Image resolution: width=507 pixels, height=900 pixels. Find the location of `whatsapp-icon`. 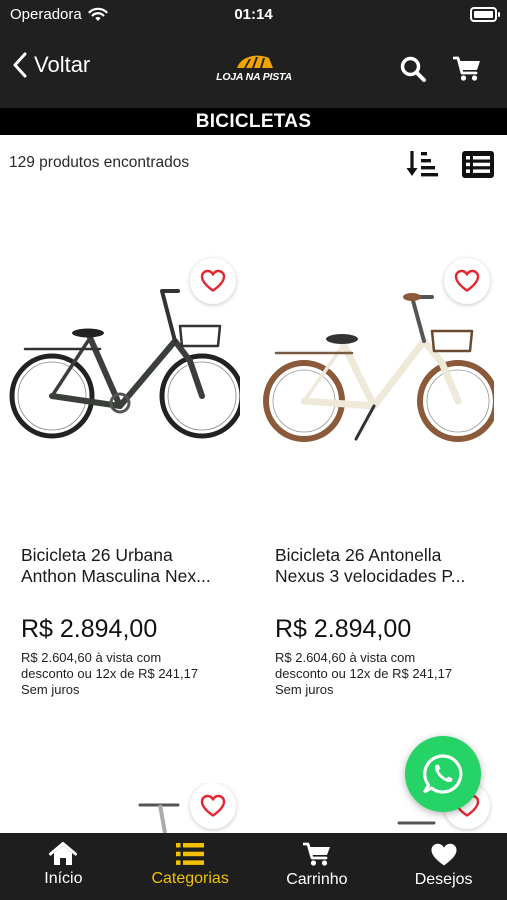

whatsapp-icon is located at coordinates (443, 774).